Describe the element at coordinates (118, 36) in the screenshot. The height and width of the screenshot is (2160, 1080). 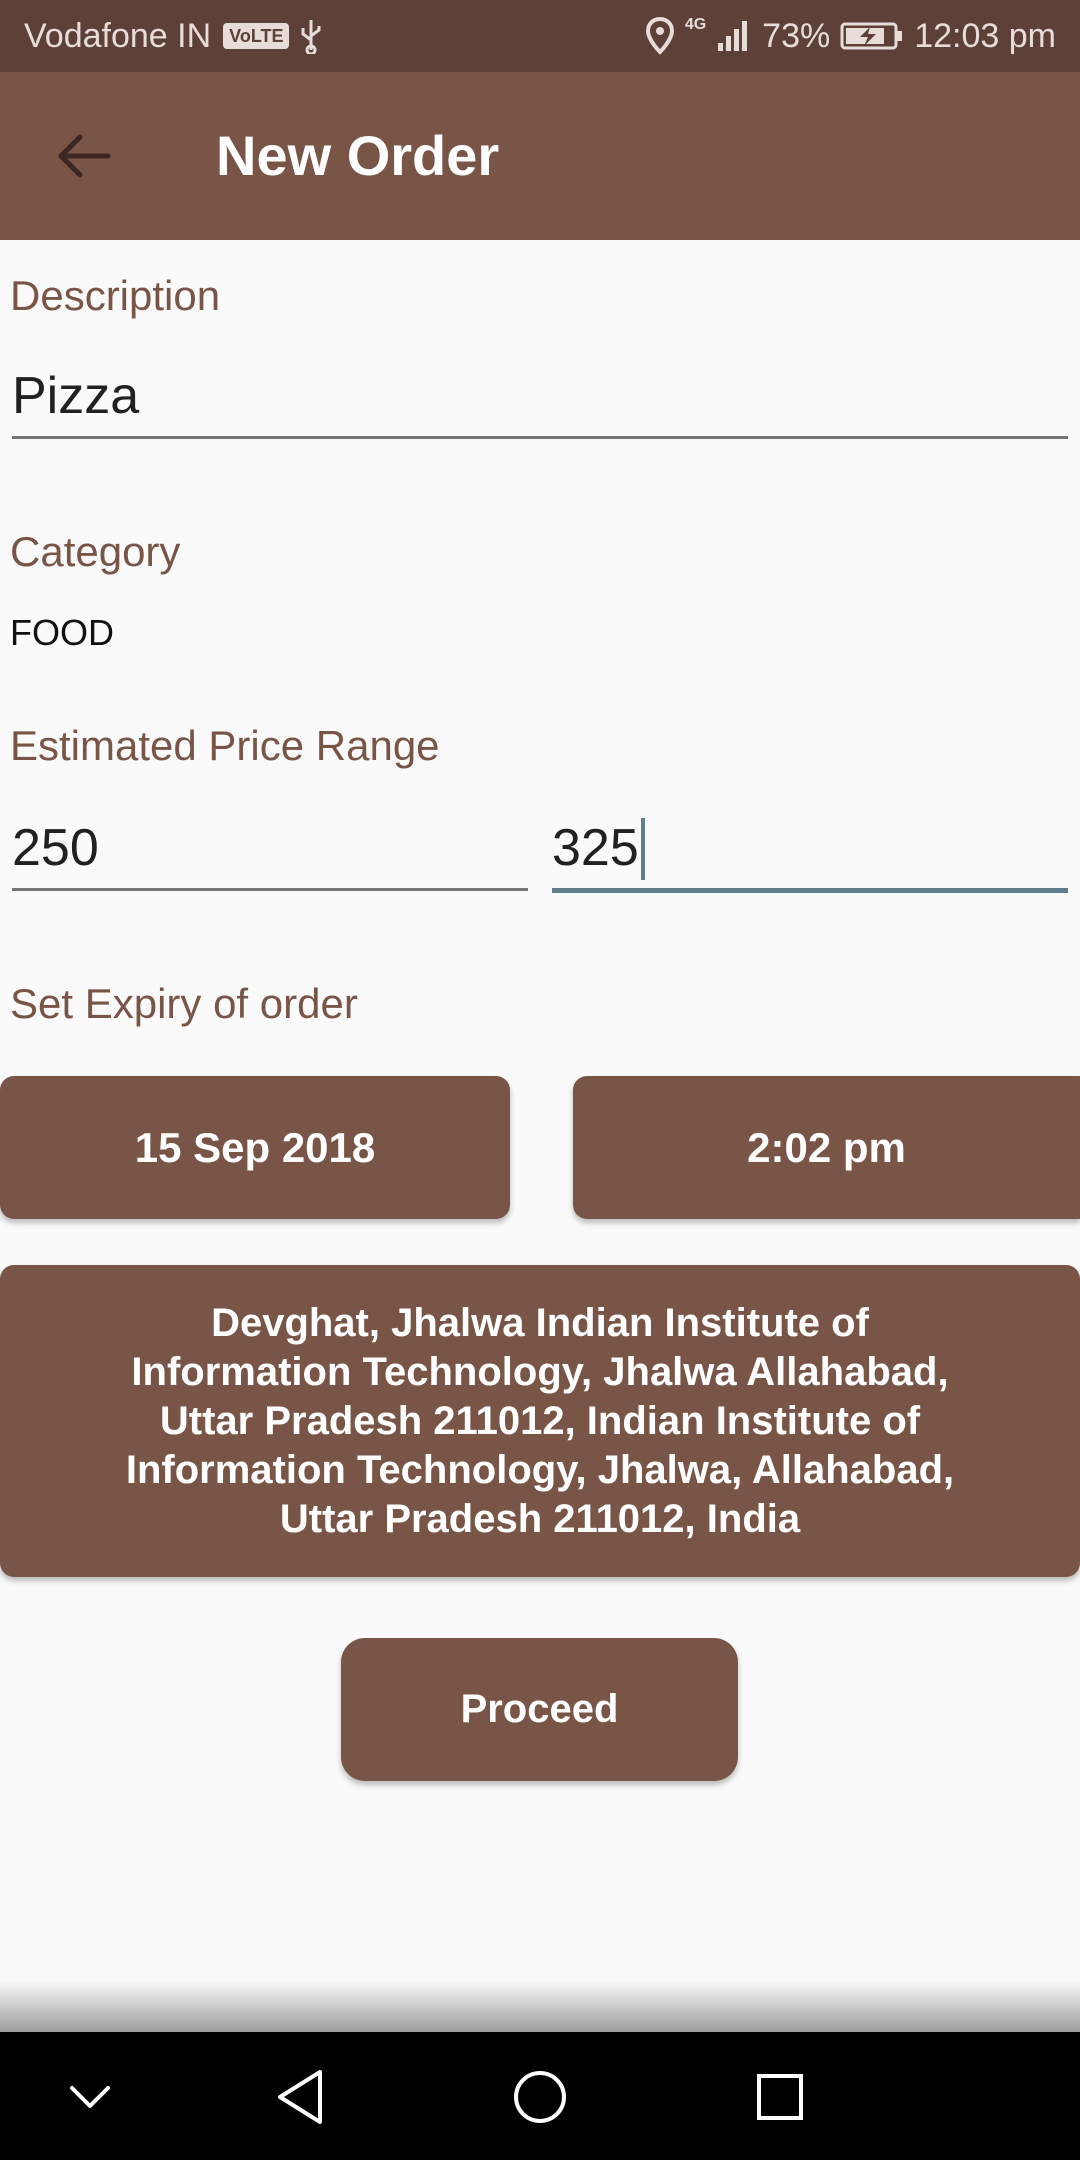
I see `carrier-name: Vodafone IN` at that location.